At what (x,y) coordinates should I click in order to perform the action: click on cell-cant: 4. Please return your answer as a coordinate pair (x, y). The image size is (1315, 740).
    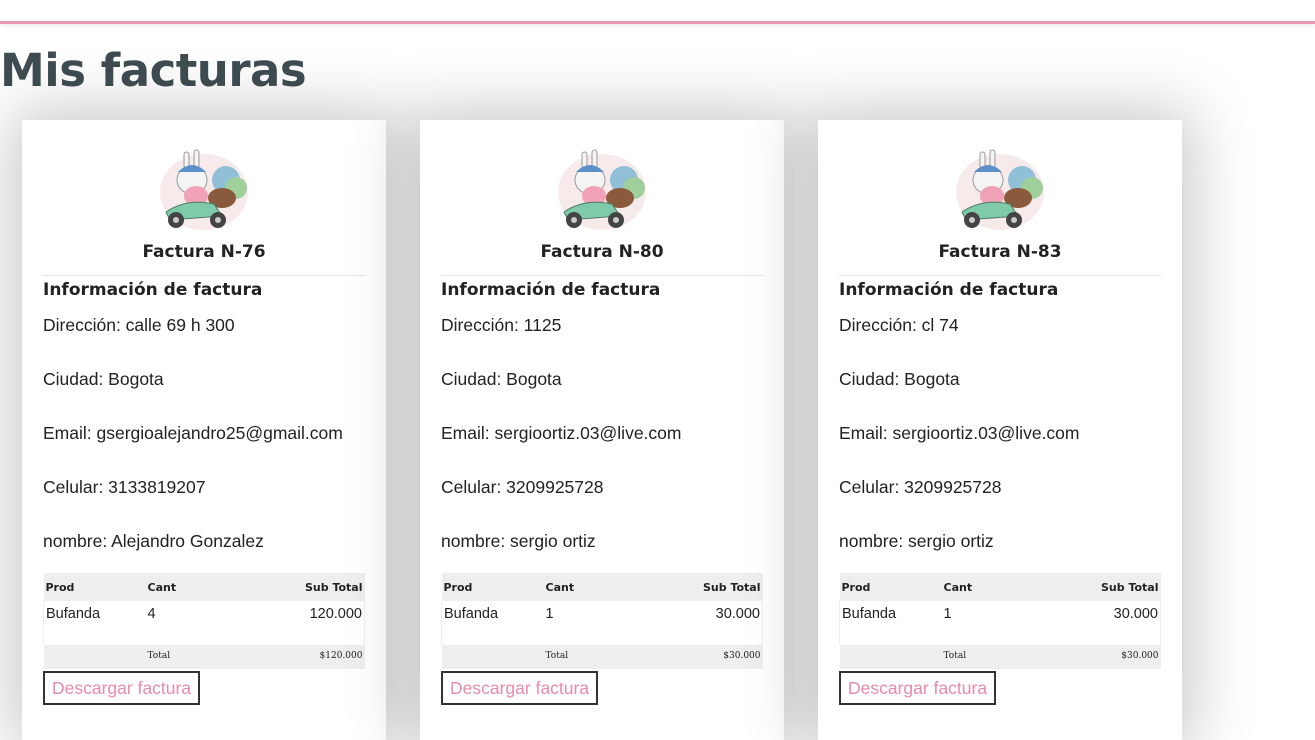
    Looking at the image, I should click on (151, 614).